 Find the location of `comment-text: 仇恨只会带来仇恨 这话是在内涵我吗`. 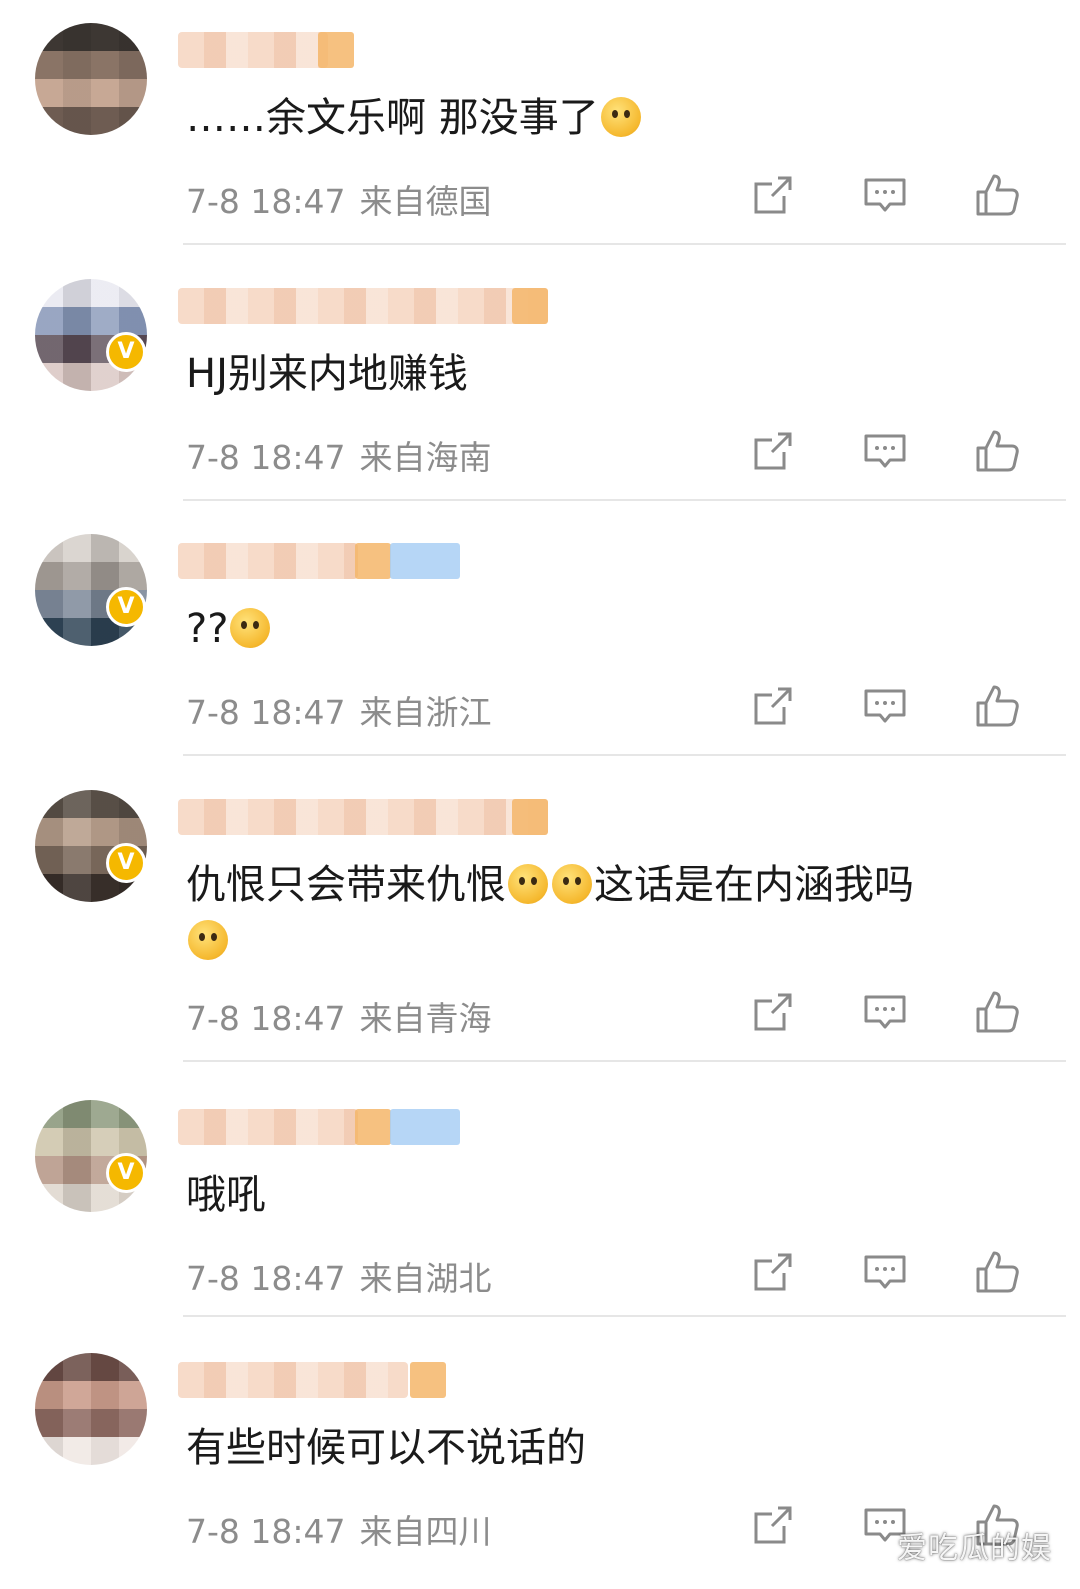

comment-text: 仇恨只会带来仇恨 这话是在内涵我吗 is located at coordinates (550, 913).